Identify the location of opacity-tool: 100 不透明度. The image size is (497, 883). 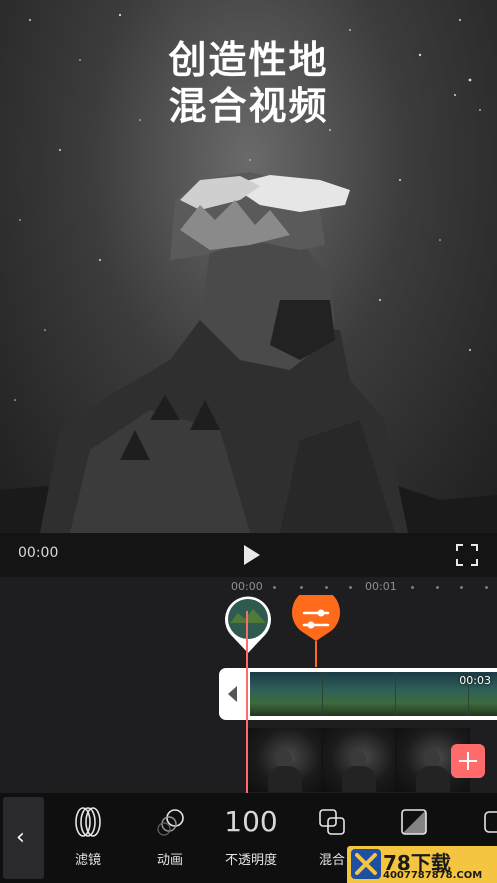
(251, 840).